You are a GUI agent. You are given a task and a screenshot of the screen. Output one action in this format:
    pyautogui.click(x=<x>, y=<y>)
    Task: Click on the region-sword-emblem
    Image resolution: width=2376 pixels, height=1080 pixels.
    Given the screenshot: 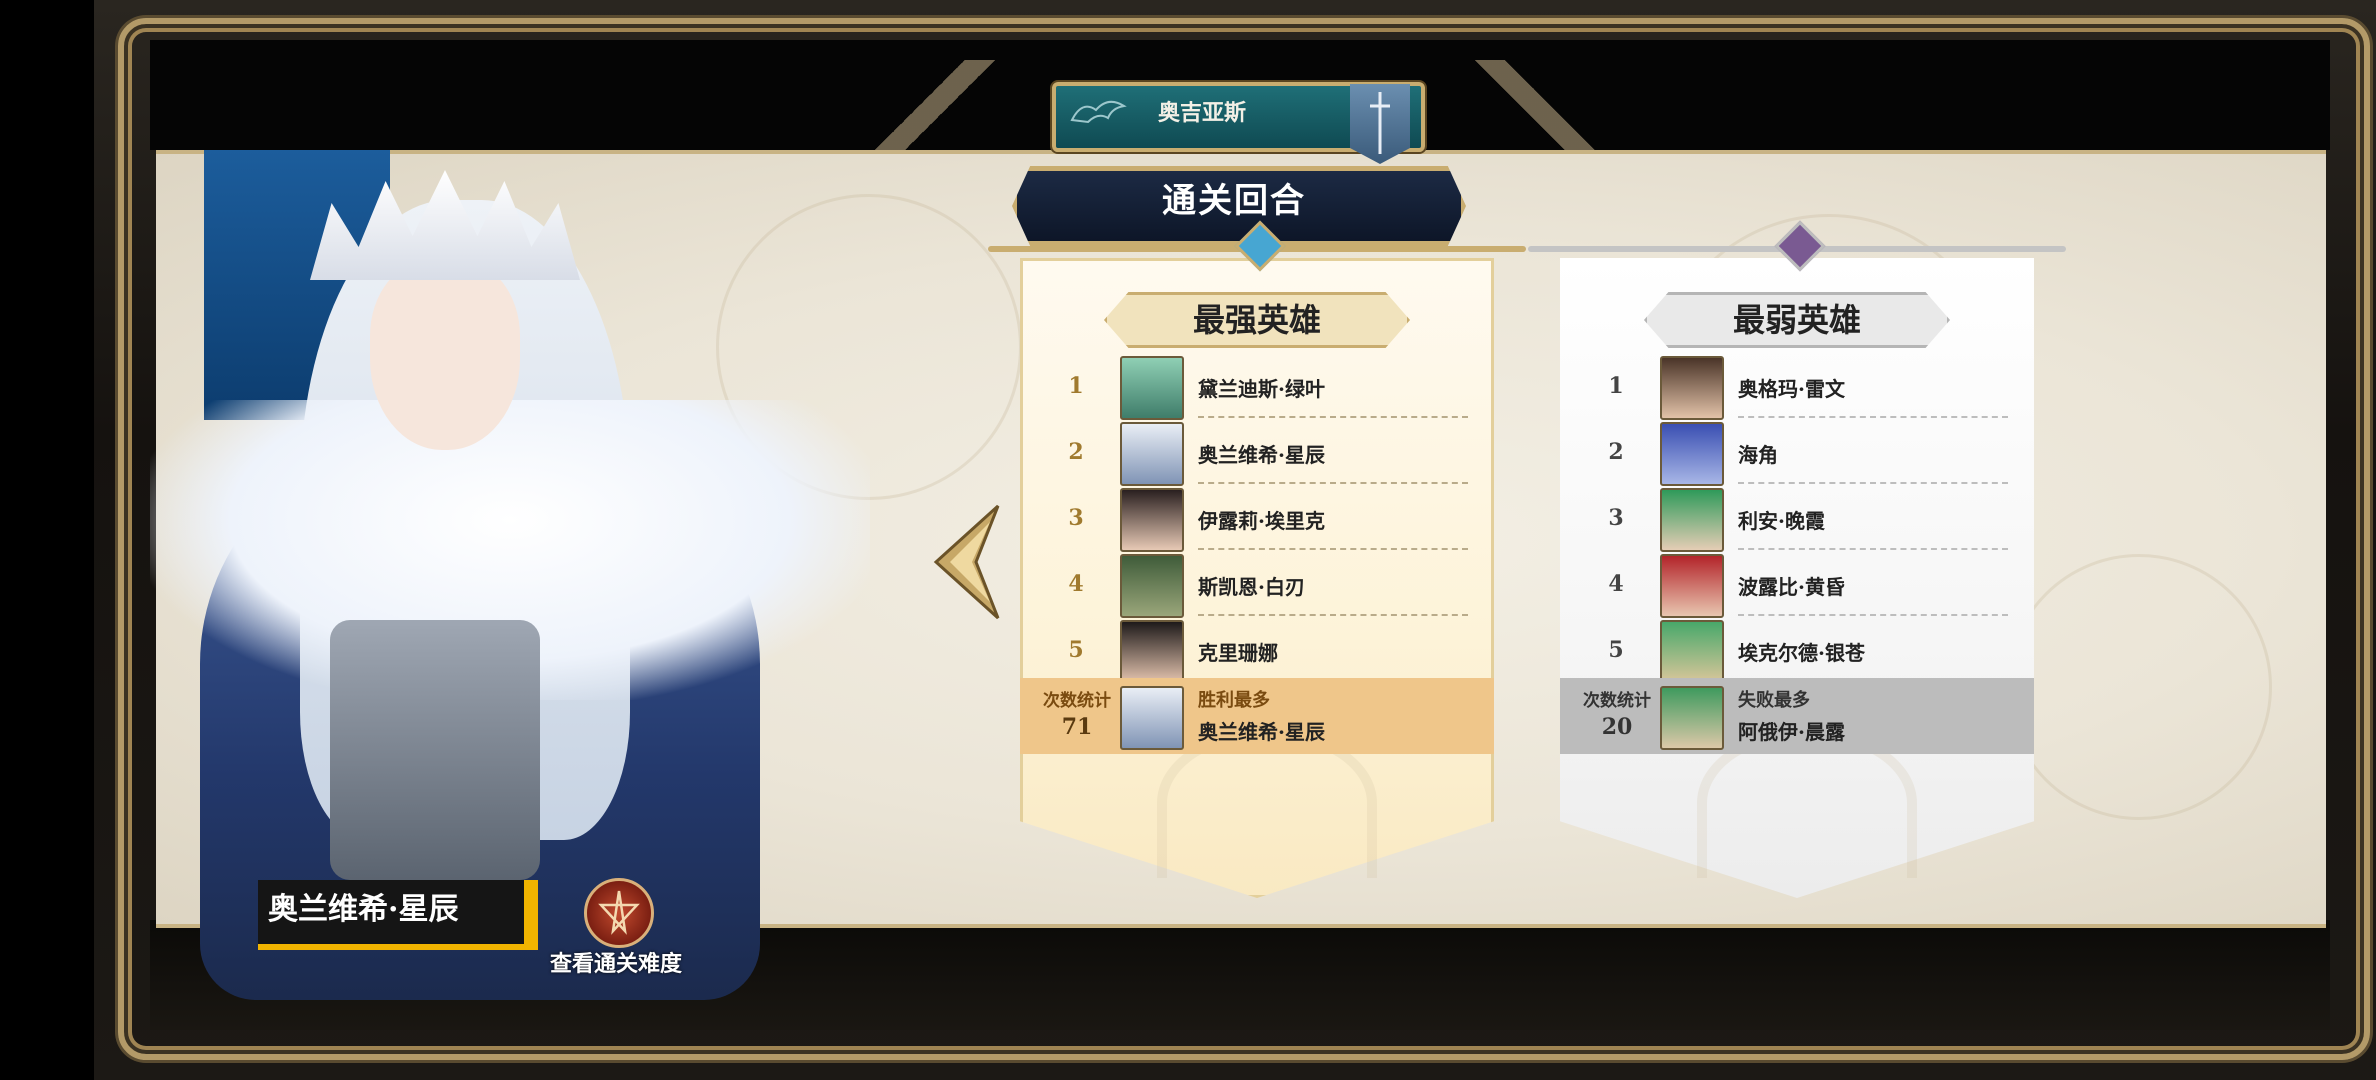 What is the action you would take?
    pyautogui.click(x=1380, y=124)
    